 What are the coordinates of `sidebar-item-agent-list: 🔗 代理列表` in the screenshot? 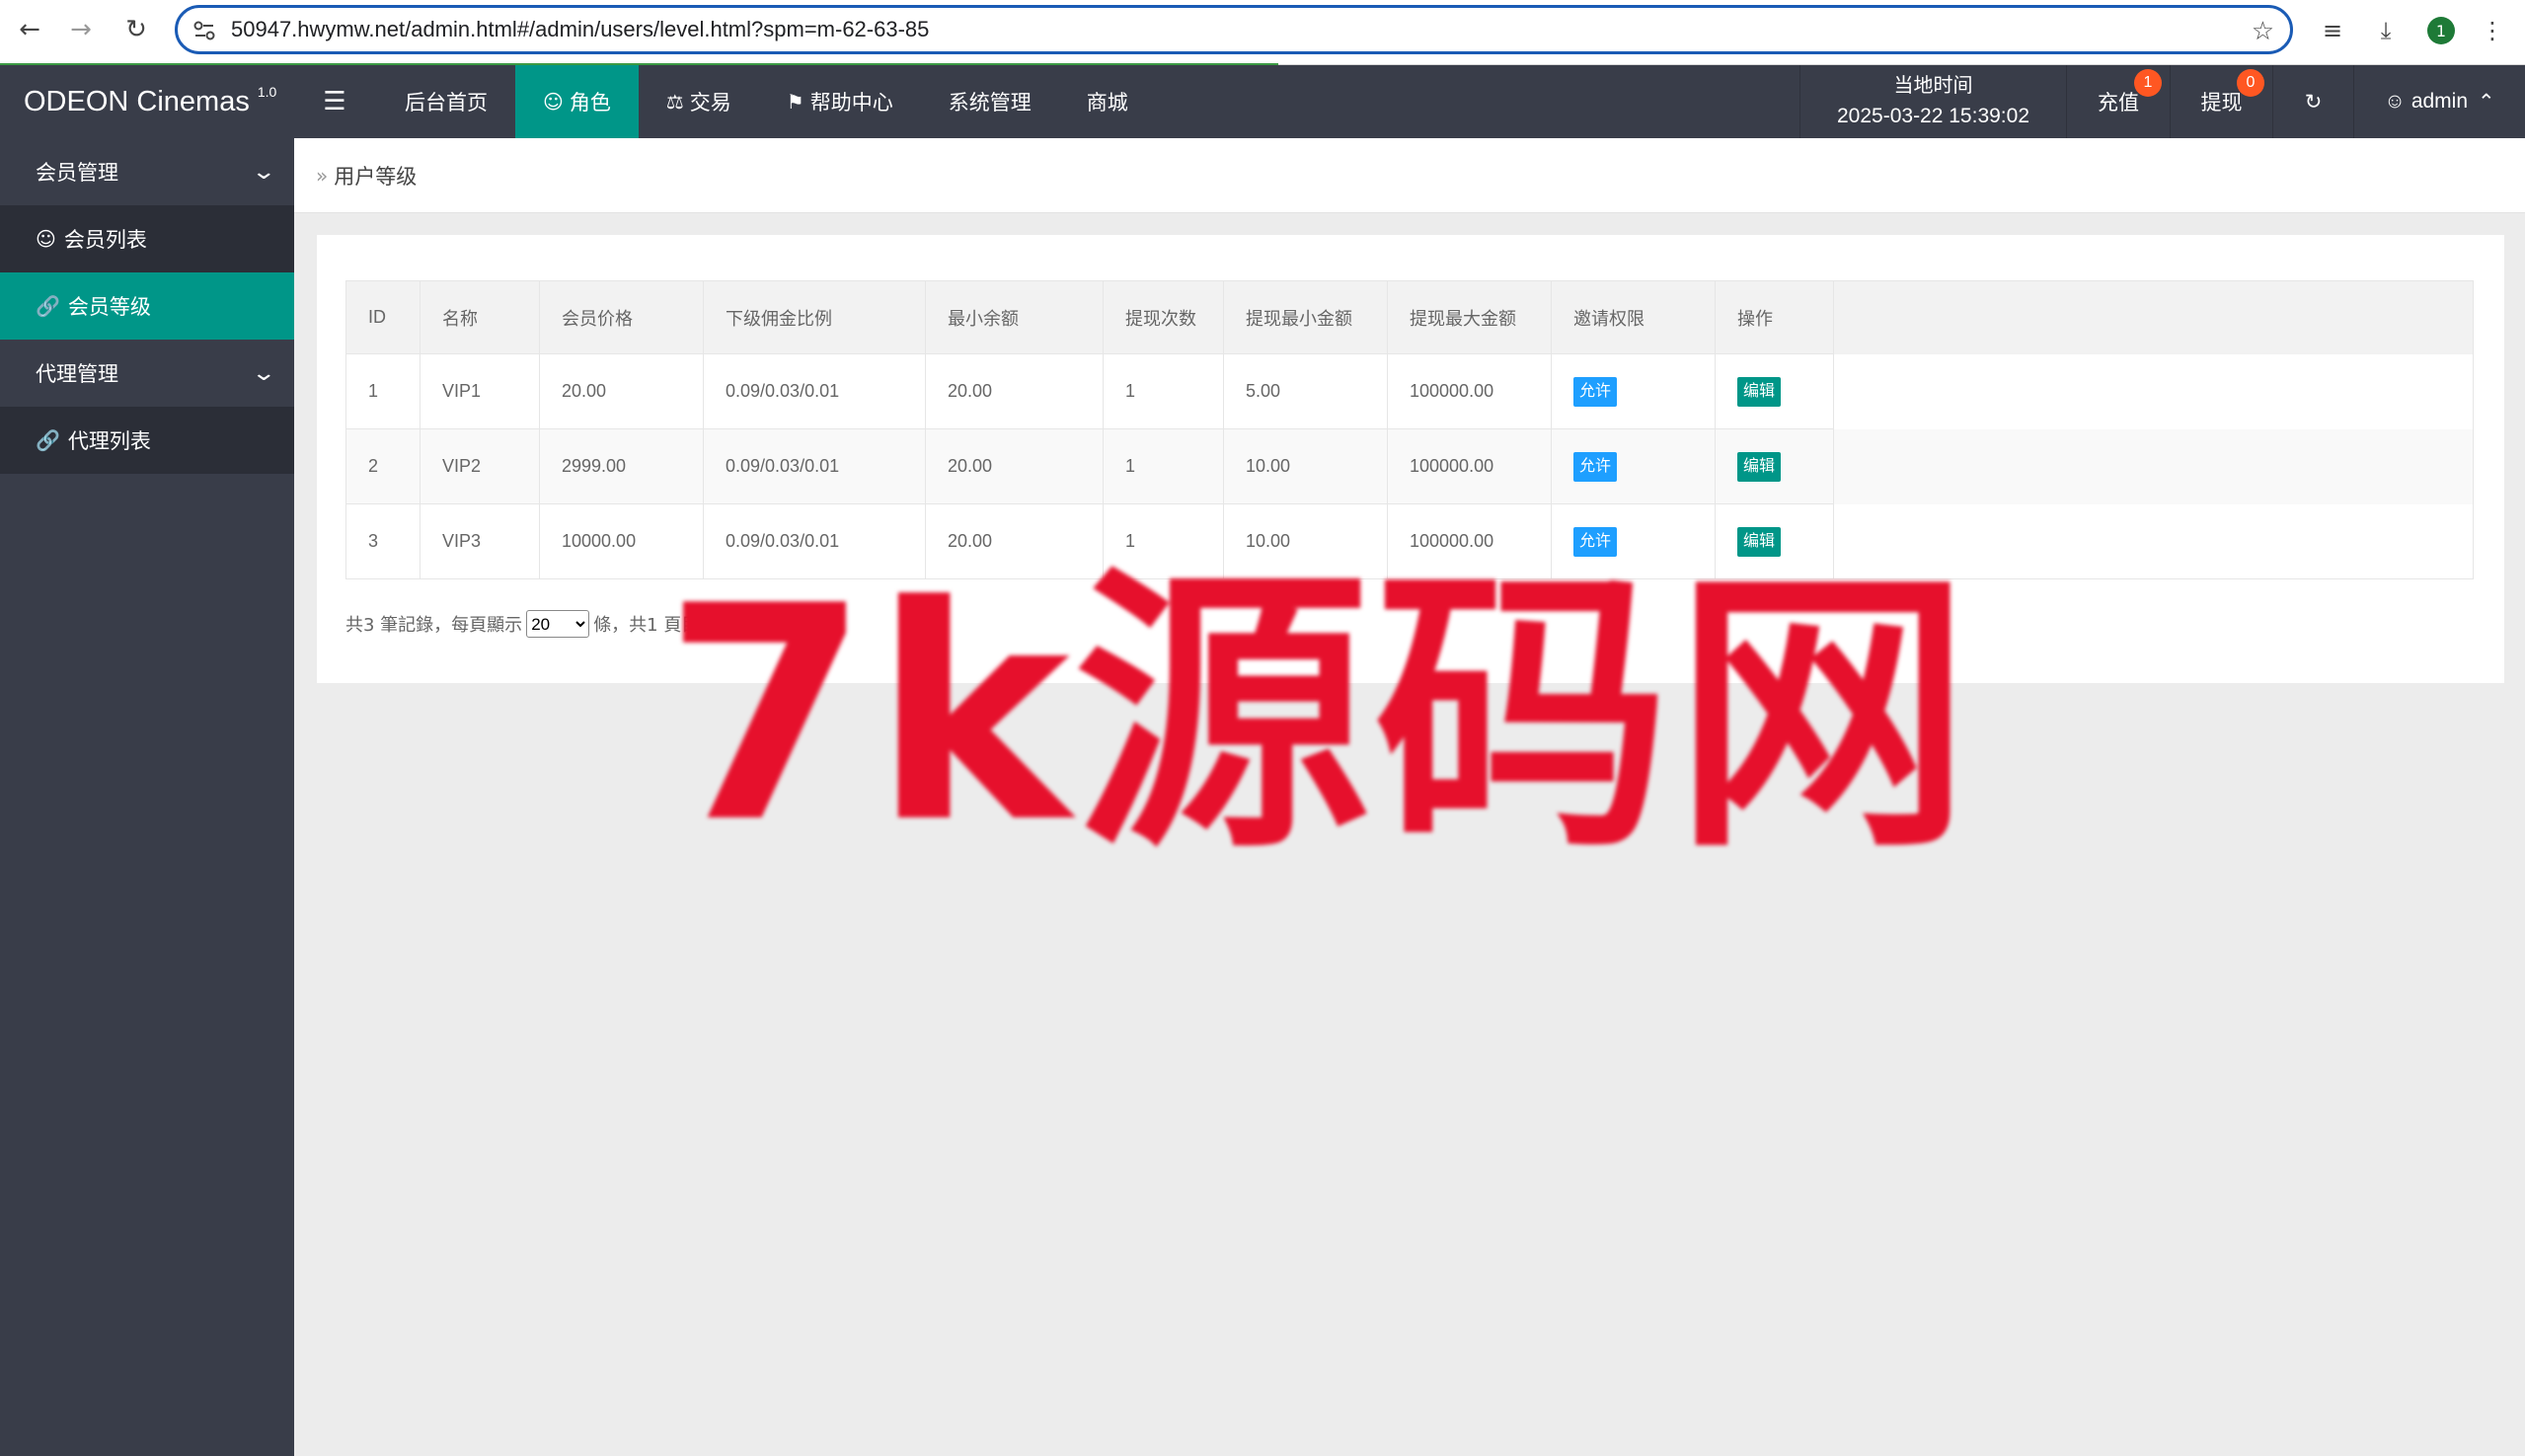 It's located at (147, 440).